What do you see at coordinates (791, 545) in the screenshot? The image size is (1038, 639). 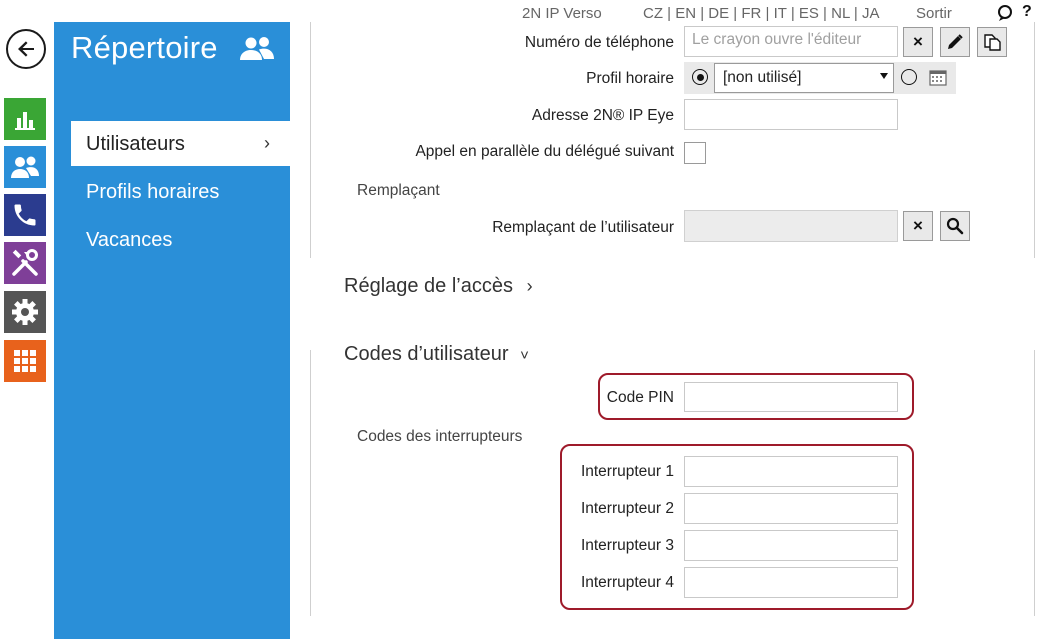 I see `switch-3-code-field` at bounding box center [791, 545].